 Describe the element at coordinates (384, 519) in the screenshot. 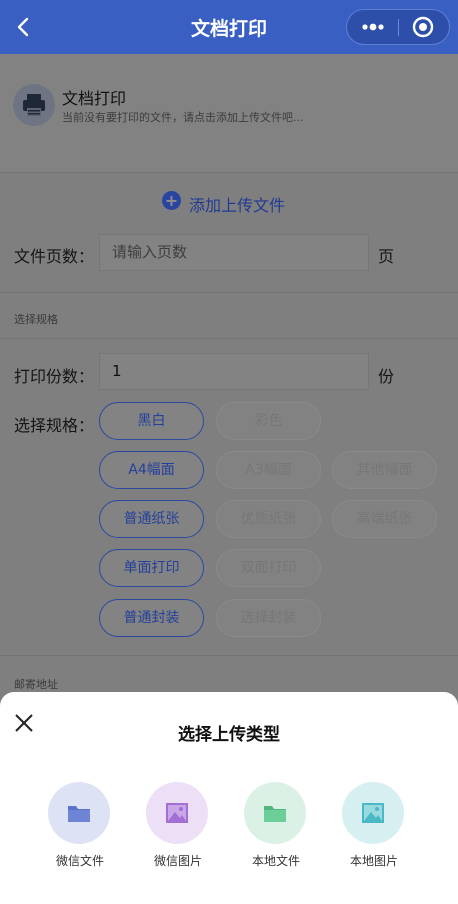

I see `chip-premium-paper: 高端纸张` at that location.